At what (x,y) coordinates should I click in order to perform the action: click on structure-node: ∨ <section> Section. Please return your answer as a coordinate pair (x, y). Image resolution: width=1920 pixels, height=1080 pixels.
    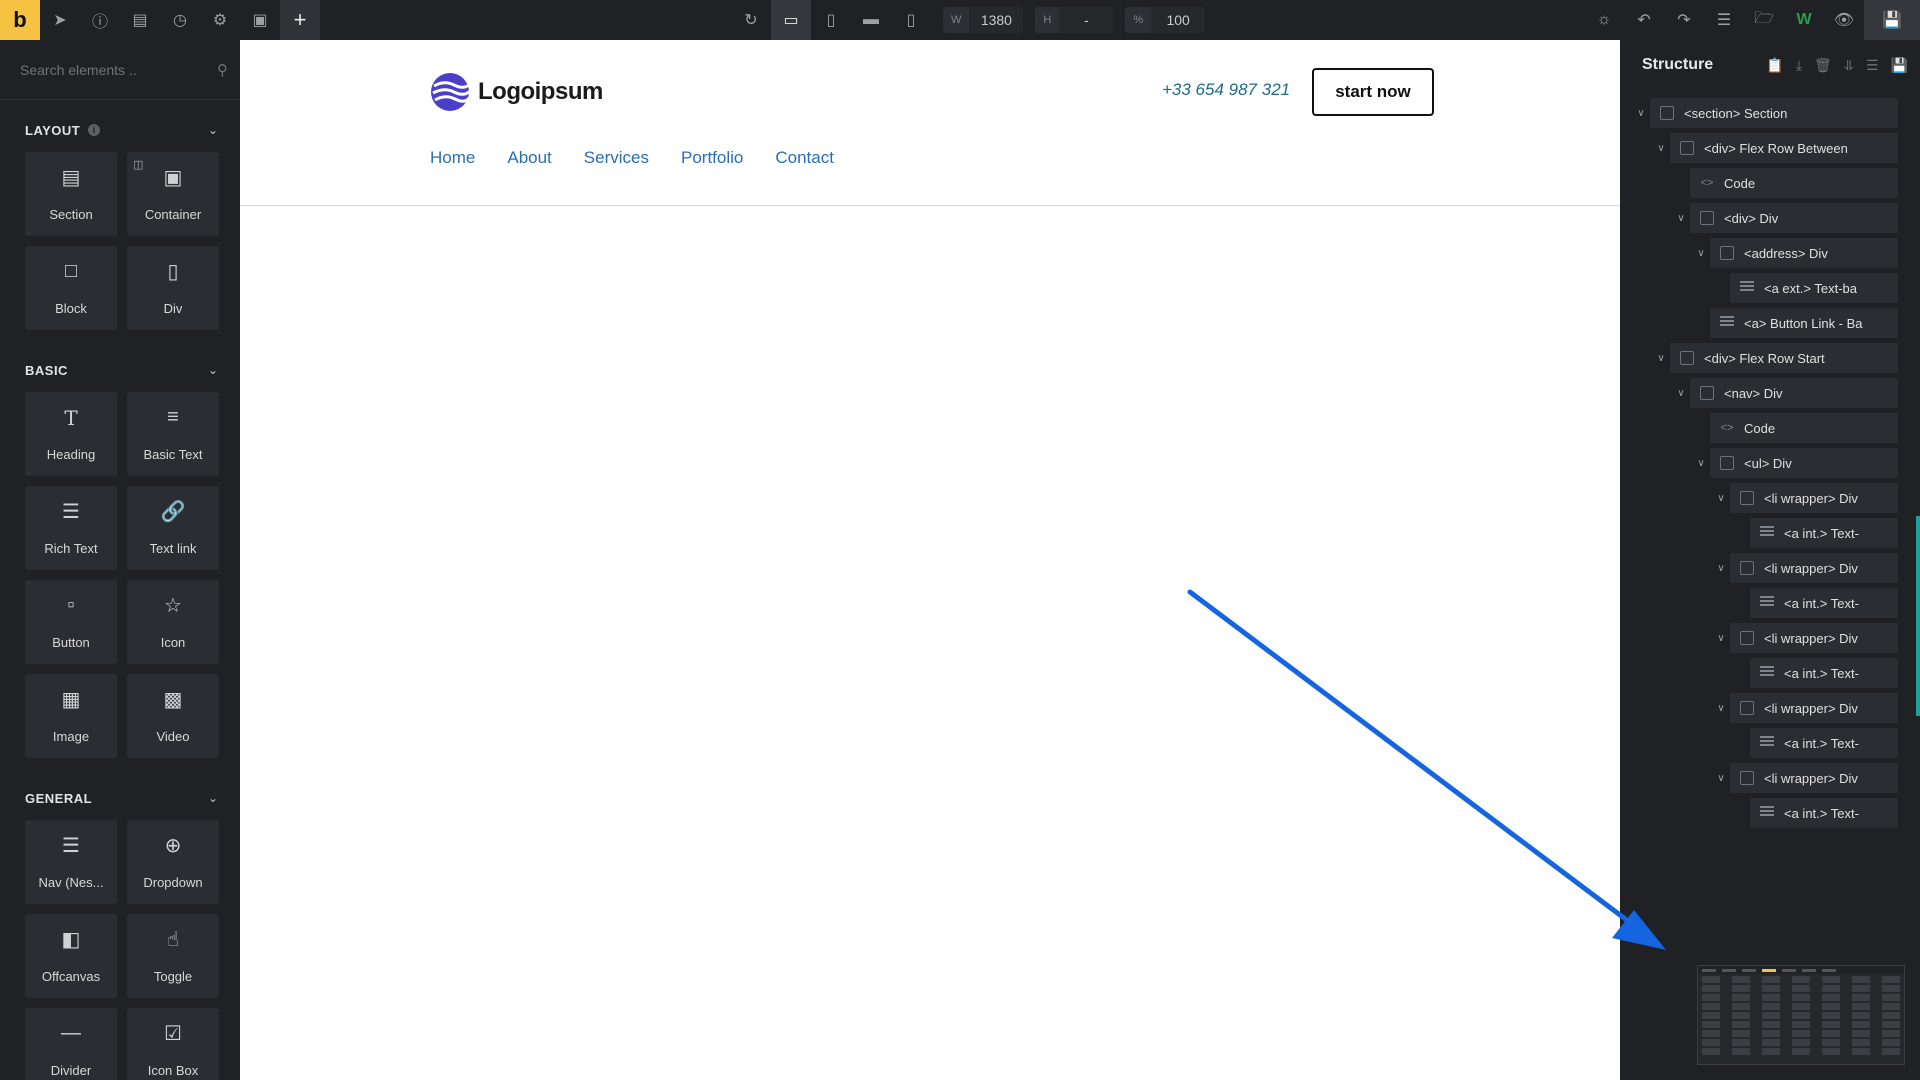
    Looking at the image, I should click on (1770, 113).